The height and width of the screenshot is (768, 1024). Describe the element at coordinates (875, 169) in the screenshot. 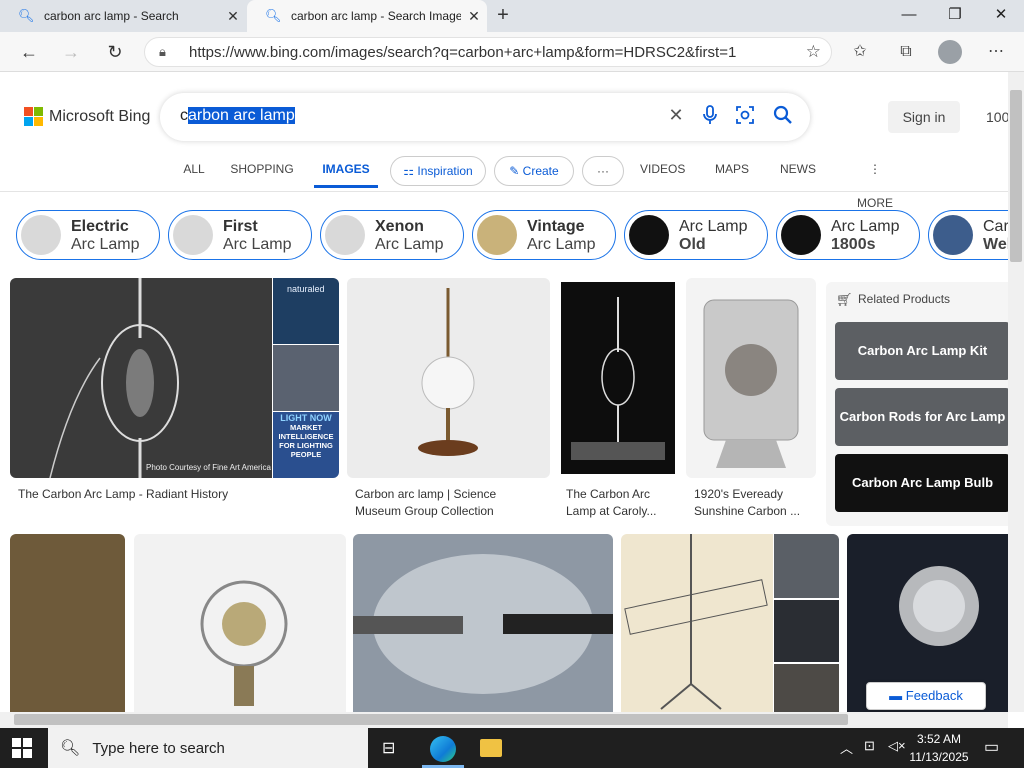

I see `more-vertical-icon: ⋮` at that location.